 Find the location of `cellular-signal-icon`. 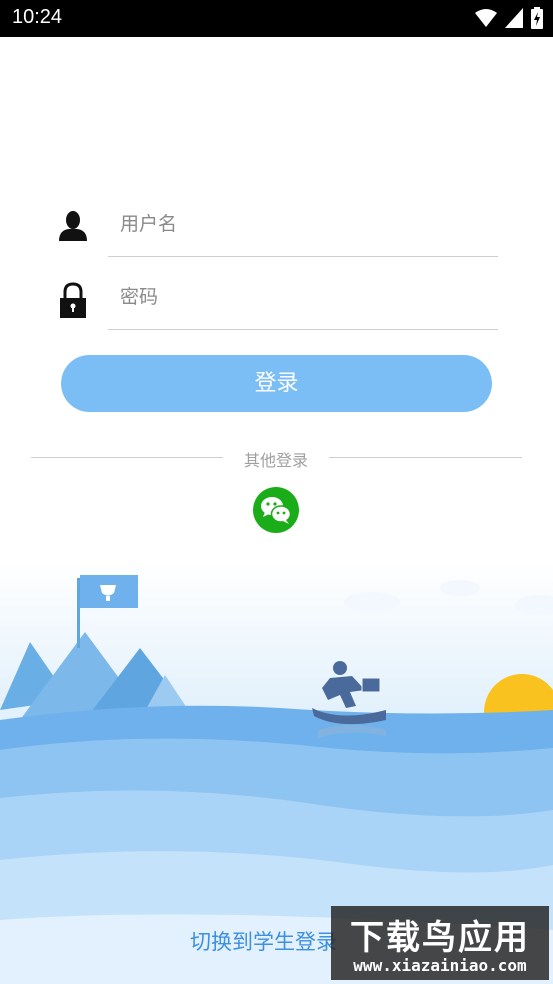

cellular-signal-icon is located at coordinates (514, 18).